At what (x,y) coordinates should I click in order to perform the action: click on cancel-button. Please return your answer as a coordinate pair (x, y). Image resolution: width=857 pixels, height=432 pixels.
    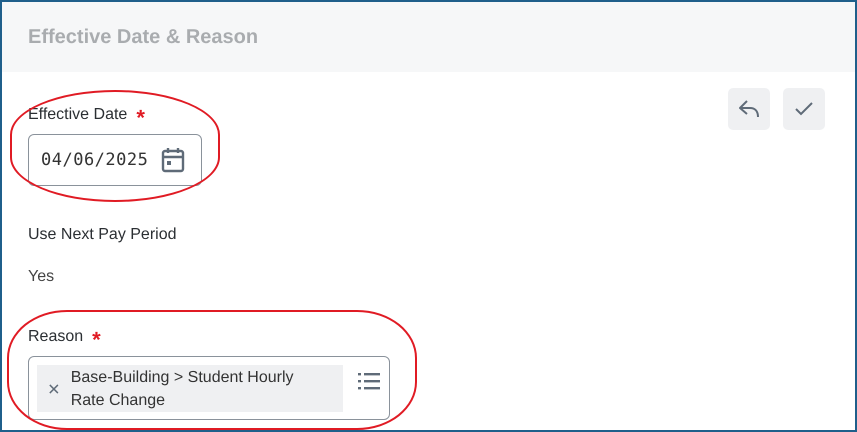
    Looking at the image, I should click on (749, 109).